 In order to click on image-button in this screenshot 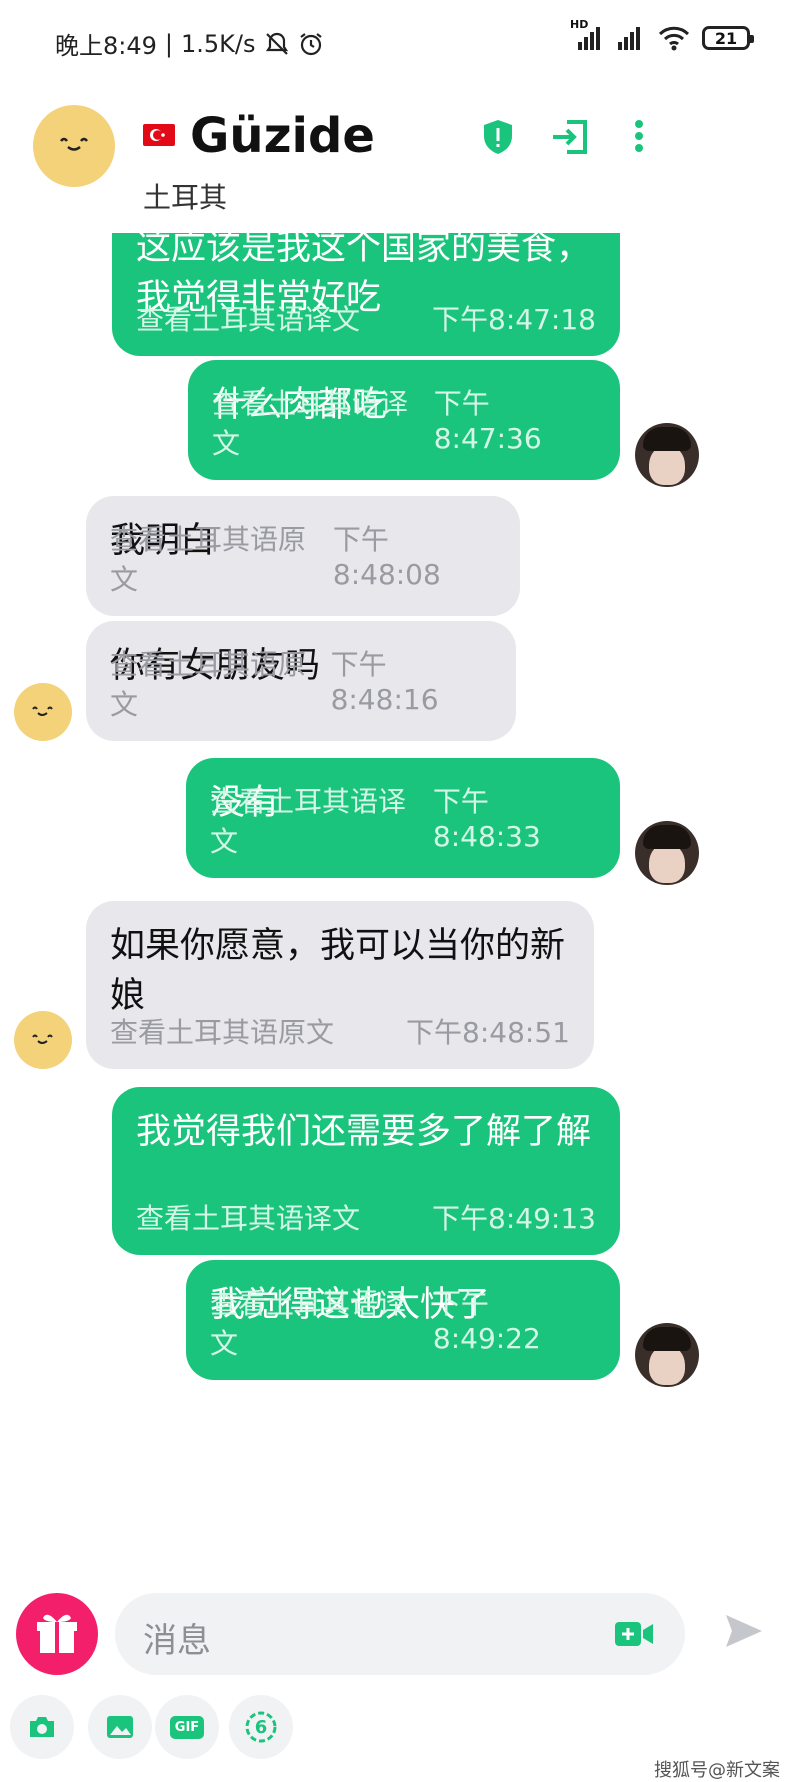, I will do `click(120, 1727)`.